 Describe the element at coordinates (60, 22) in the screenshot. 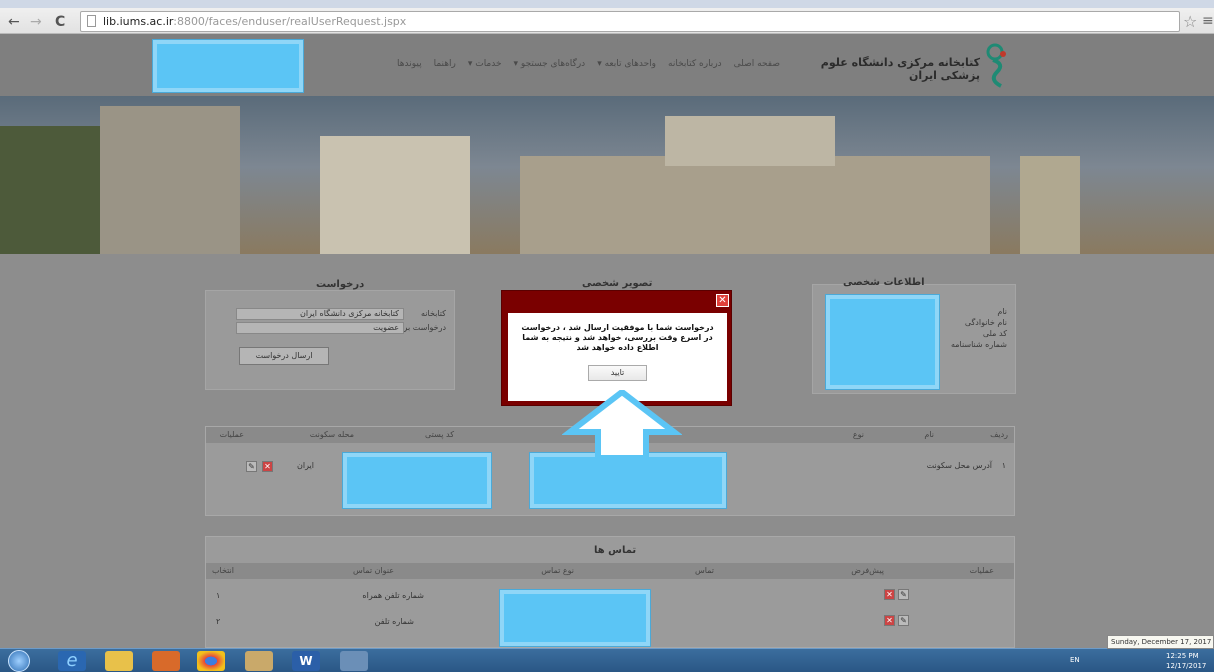

I see `reload-button: C` at that location.